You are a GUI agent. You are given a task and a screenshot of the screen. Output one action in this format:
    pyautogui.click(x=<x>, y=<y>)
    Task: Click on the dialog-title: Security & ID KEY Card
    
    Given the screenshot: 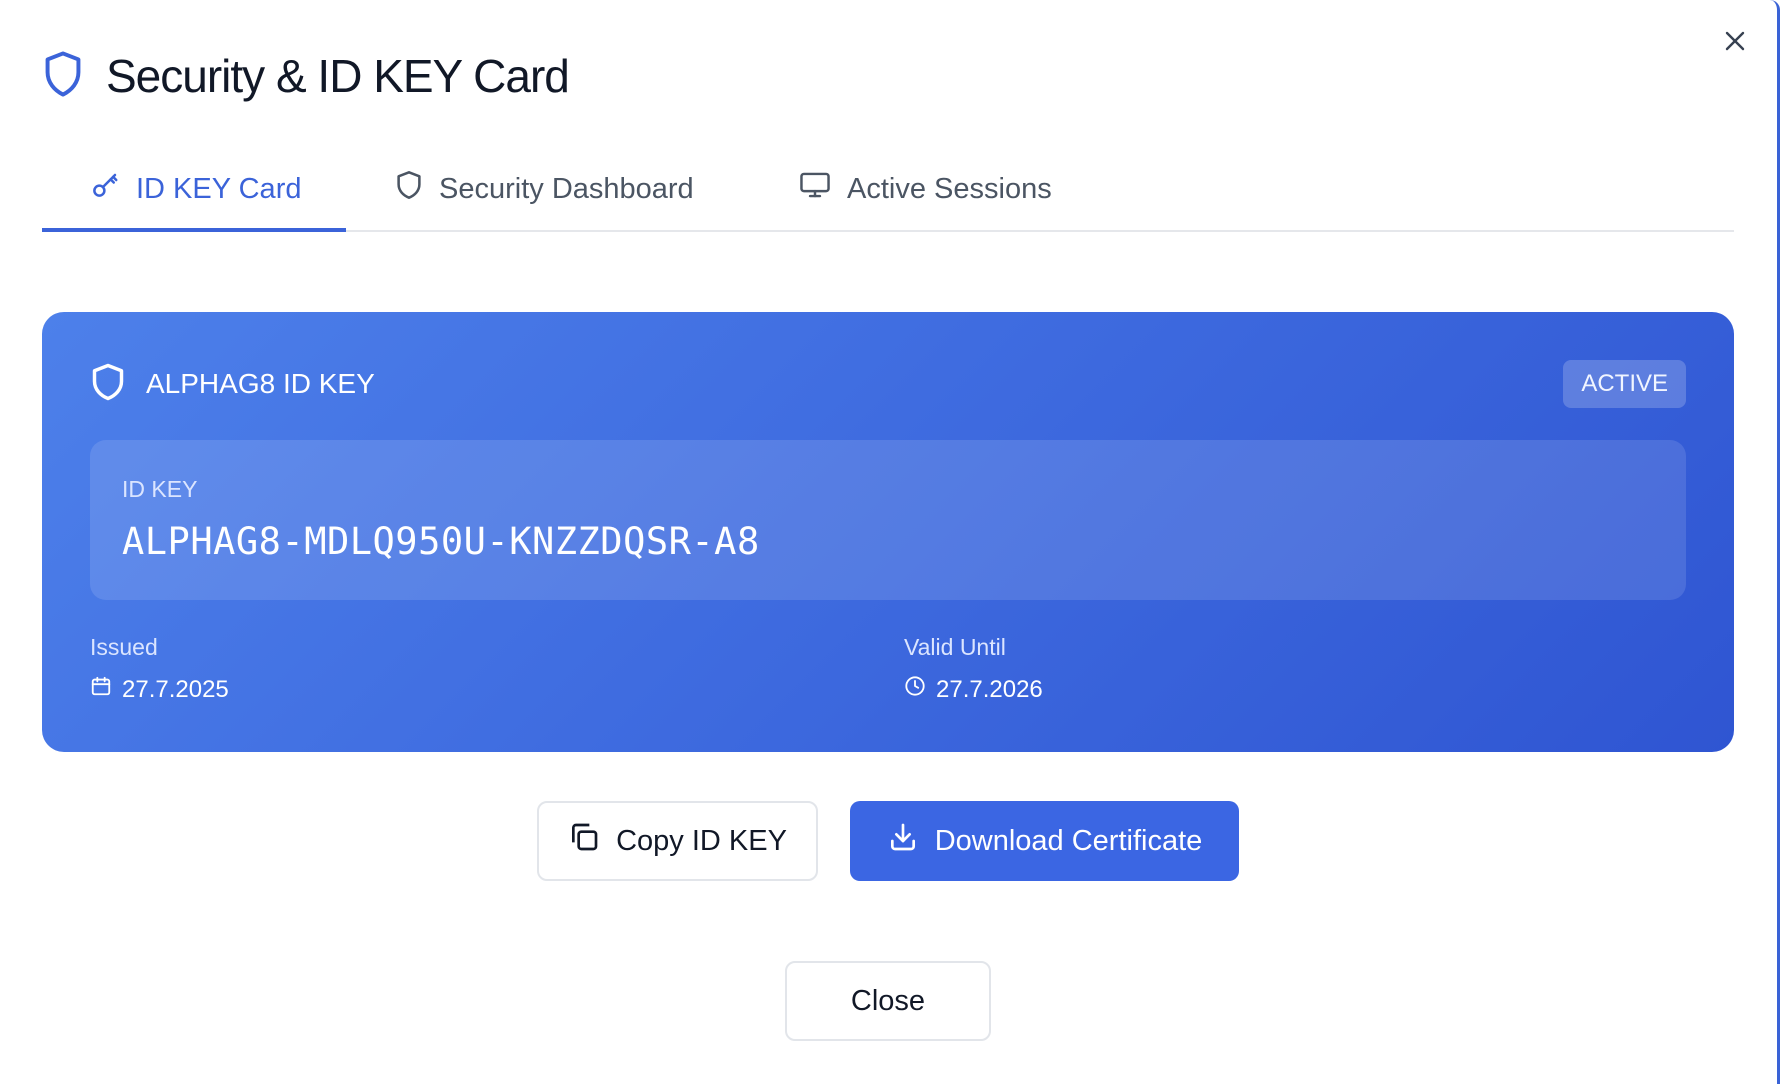 What is the action you would take?
    pyautogui.click(x=338, y=76)
    